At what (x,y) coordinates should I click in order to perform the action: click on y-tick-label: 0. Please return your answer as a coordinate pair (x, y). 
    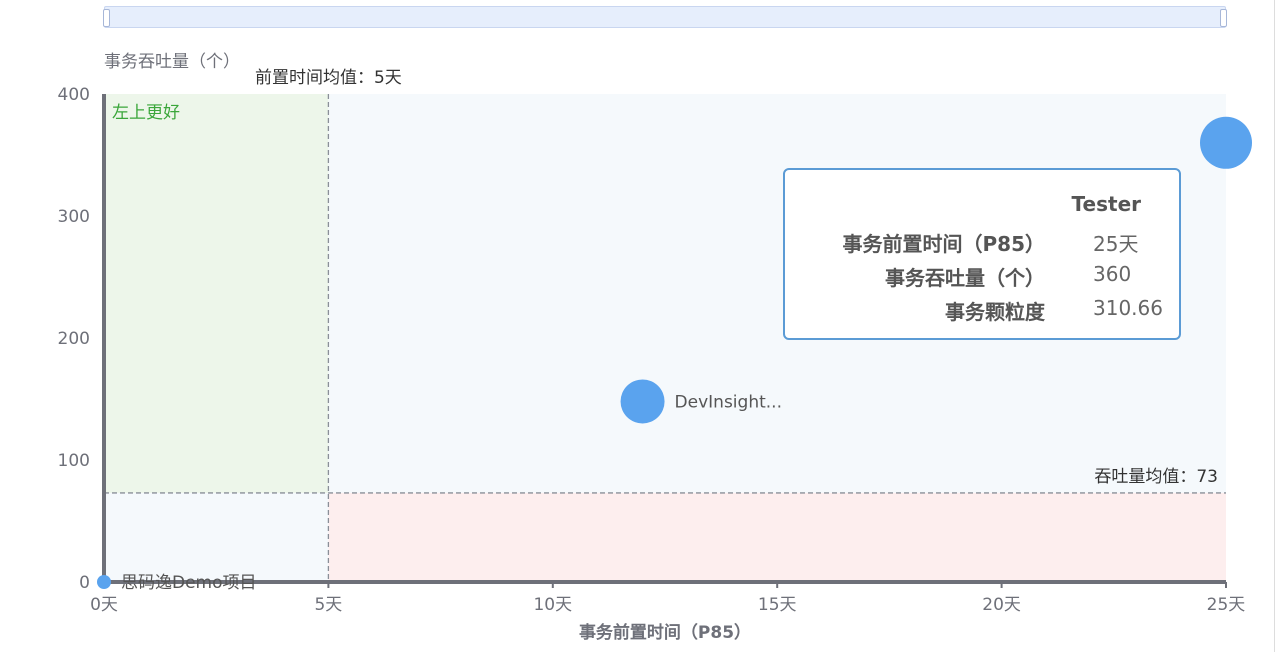
    Looking at the image, I should click on (84, 583).